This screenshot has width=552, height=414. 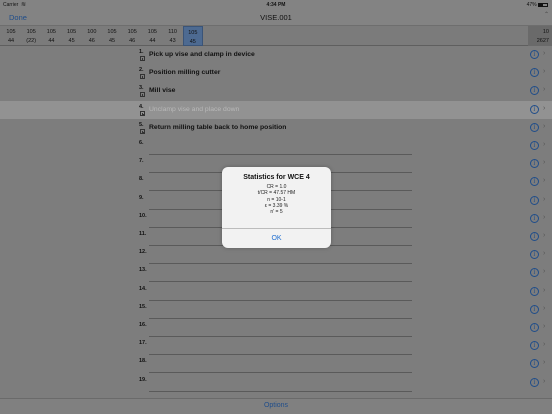 What do you see at coordinates (276, 91) in the screenshot?
I see `step-row: 3. Mill vise i ›` at bounding box center [276, 91].